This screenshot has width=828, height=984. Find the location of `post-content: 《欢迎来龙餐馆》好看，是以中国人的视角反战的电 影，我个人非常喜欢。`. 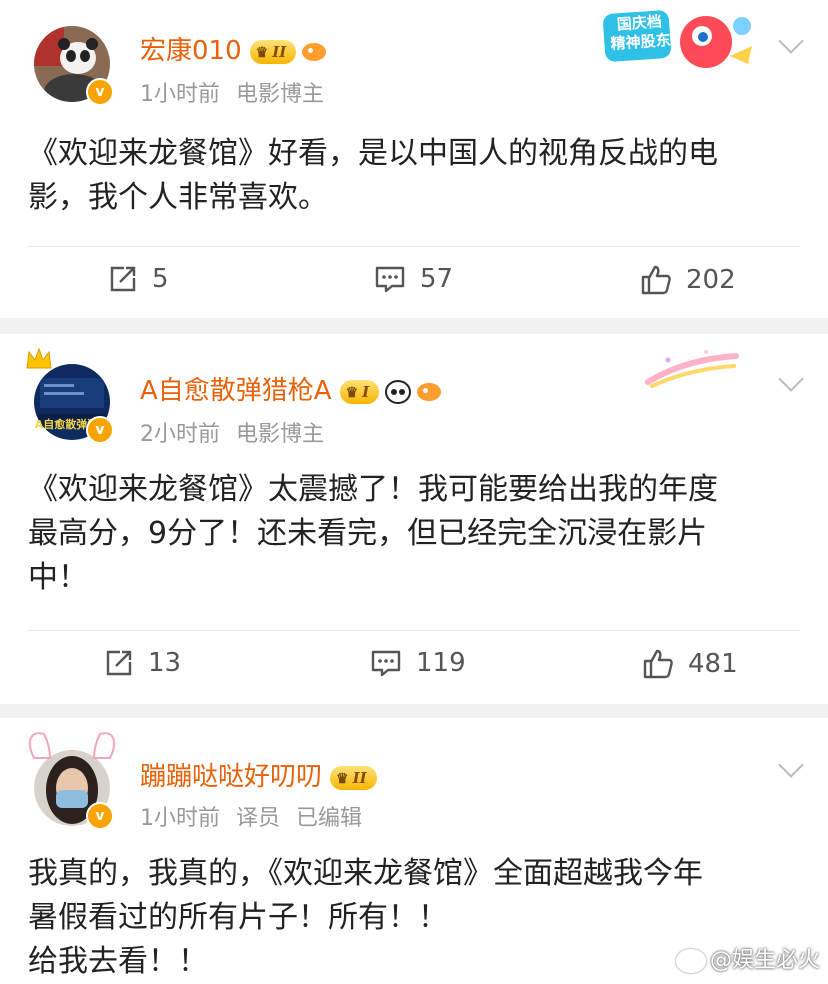

post-content: 《欢迎来龙餐馆》好看，是以中国人的视角反战的电 影，我个人非常喜欢。 is located at coordinates (413, 176).